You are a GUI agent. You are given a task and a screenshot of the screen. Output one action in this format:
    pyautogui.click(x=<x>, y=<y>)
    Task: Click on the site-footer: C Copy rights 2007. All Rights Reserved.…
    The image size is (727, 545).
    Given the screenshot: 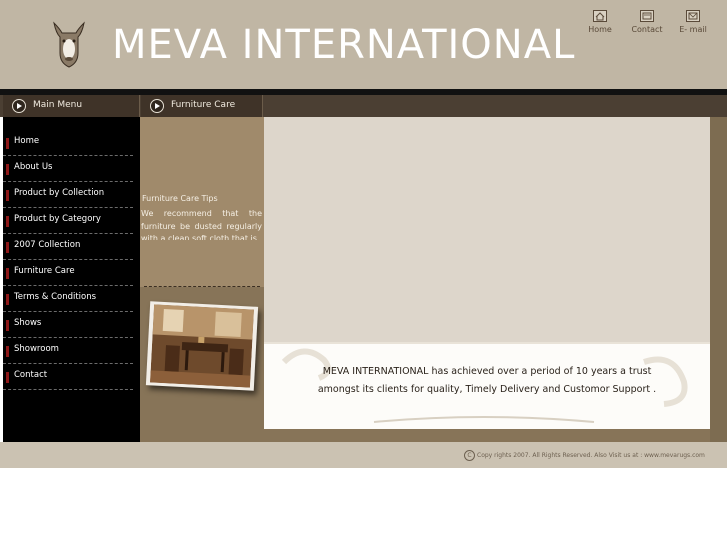 What is the action you would take?
    pyautogui.click(x=363, y=455)
    